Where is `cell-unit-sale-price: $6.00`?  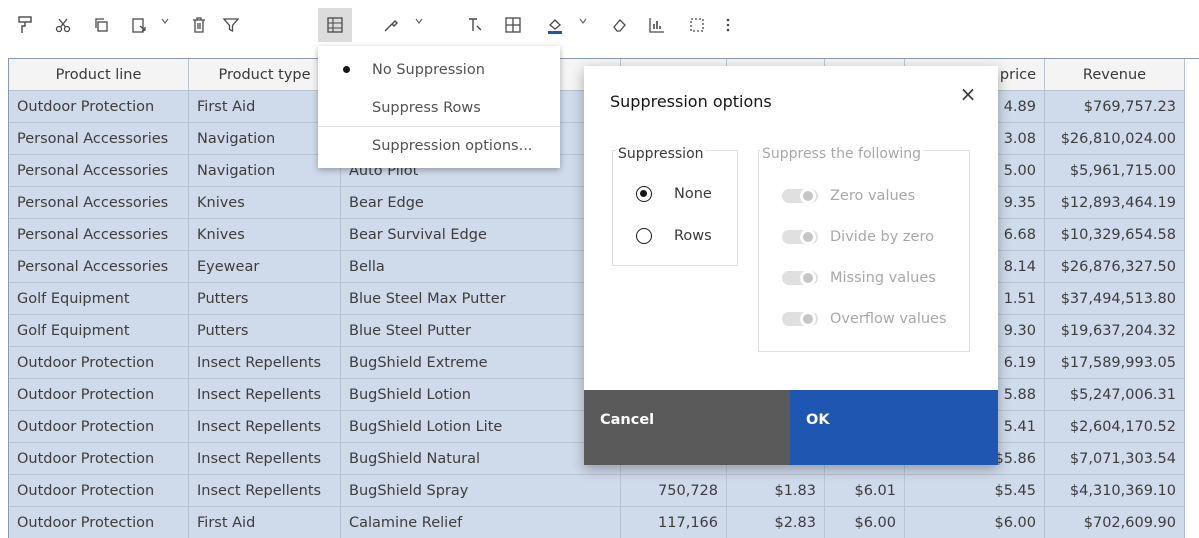
cell-unit-sale-price: $6.00 is located at coordinates (975, 522).